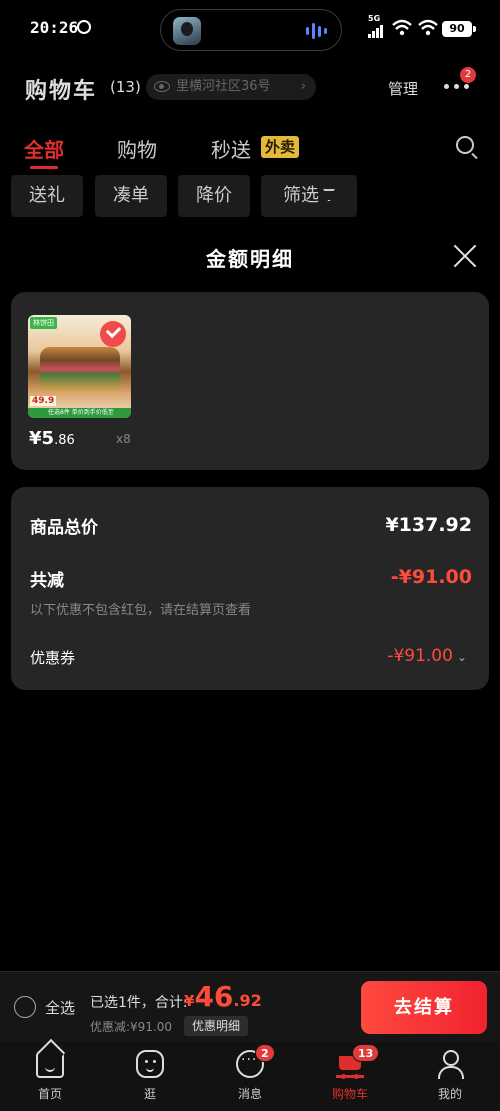  What do you see at coordinates (459, 87) in the screenshot?
I see `more-icon` at bounding box center [459, 87].